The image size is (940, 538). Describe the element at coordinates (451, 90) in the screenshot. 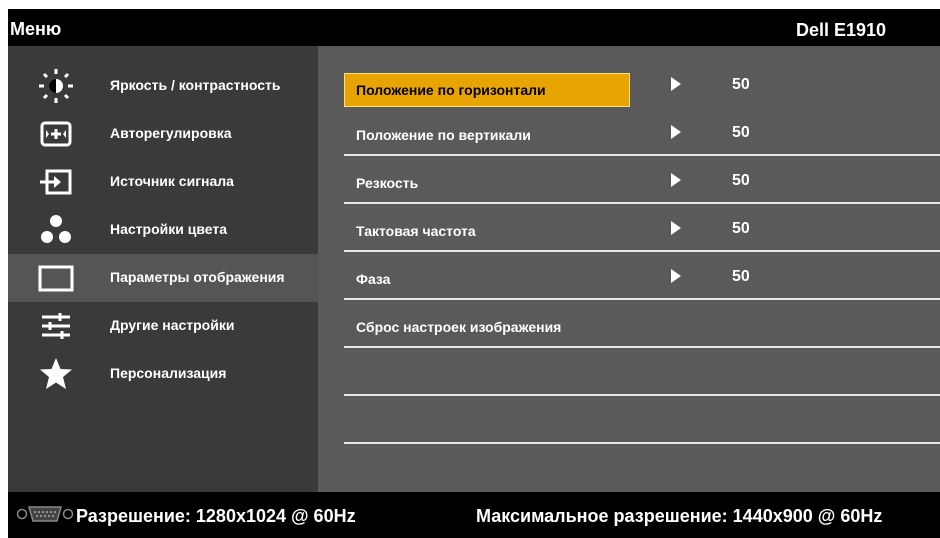

I see `setting-label: Положение по горизонтали` at that location.